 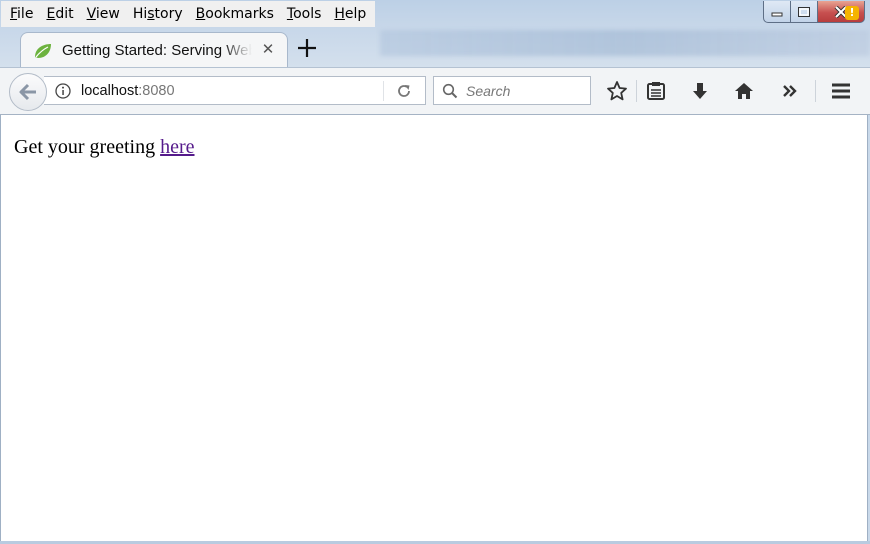 What do you see at coordinates (790, 91) in the screenshot?
I see `overflow-chevron-icon` at bounding box center [790, 91].